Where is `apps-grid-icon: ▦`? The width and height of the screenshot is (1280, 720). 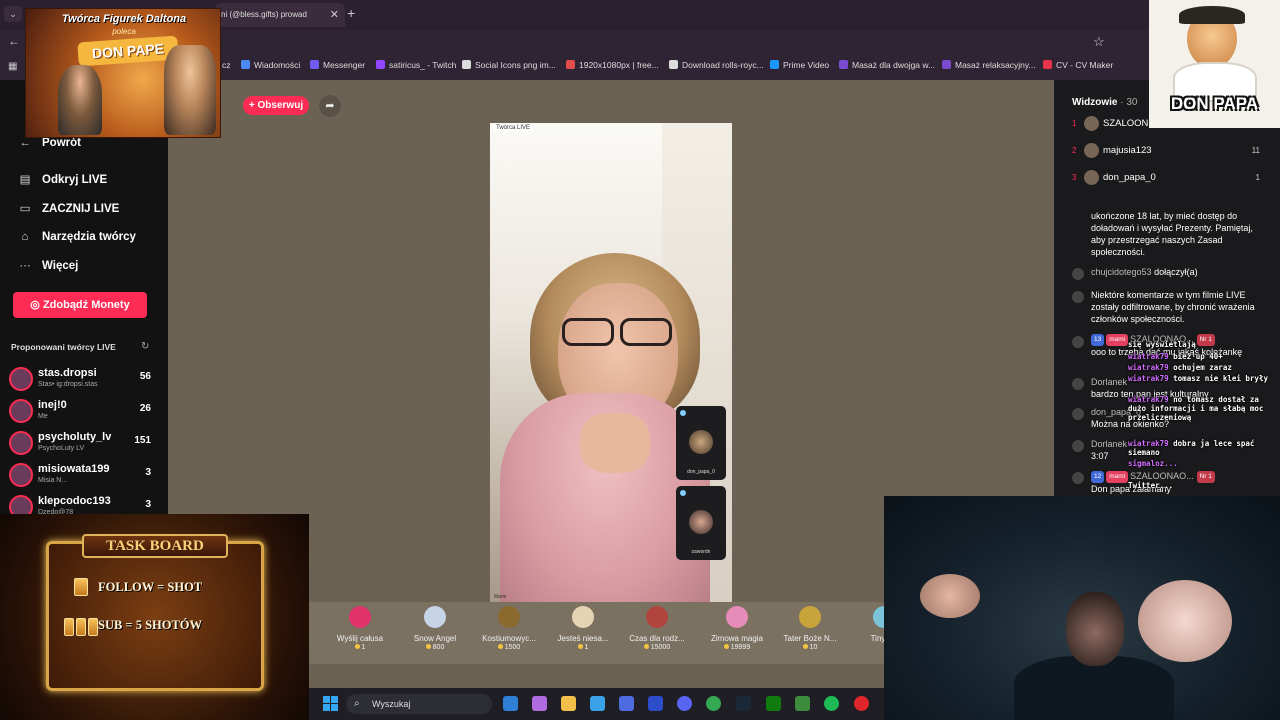 apps-grid-icon: ▦ is located at coordinates (12, 66).